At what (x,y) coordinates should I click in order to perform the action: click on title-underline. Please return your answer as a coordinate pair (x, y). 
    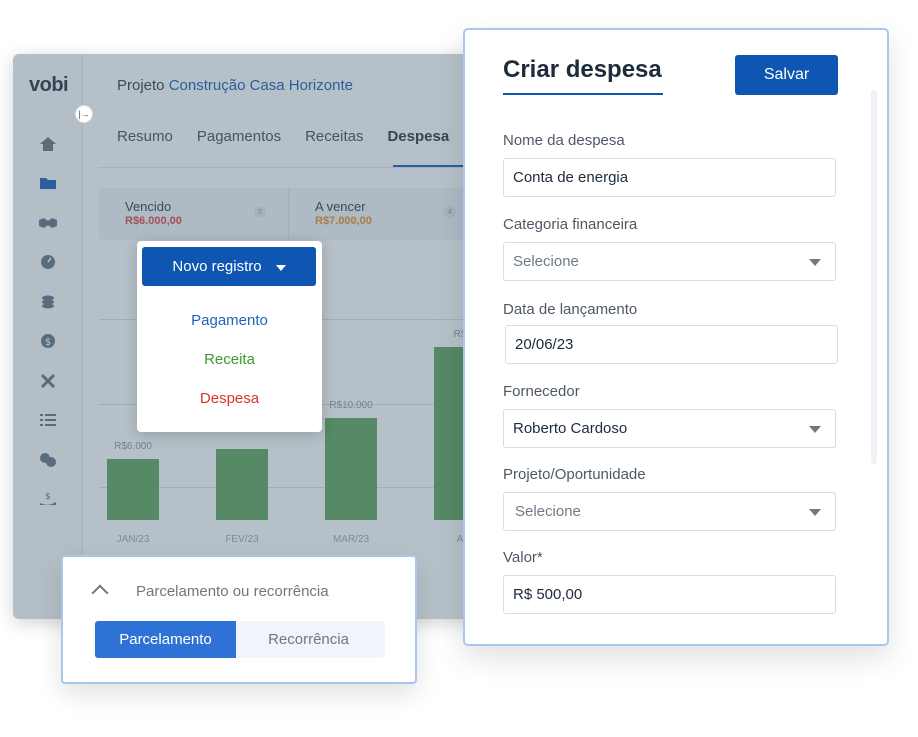
    Looking at the image, I should click on (583, 94).